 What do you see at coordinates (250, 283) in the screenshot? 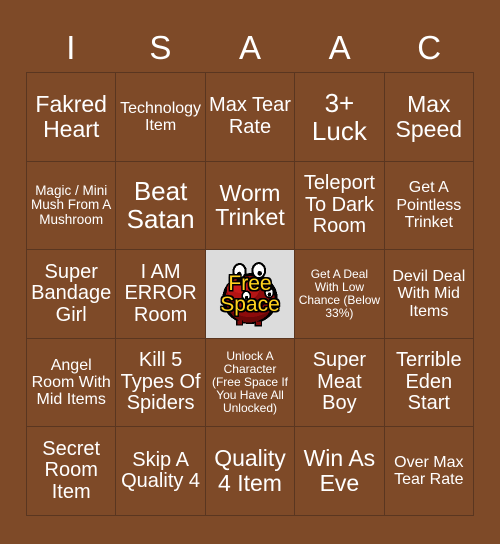
I see `free-space-label-line1: Free` at bounding box center [250, 283].